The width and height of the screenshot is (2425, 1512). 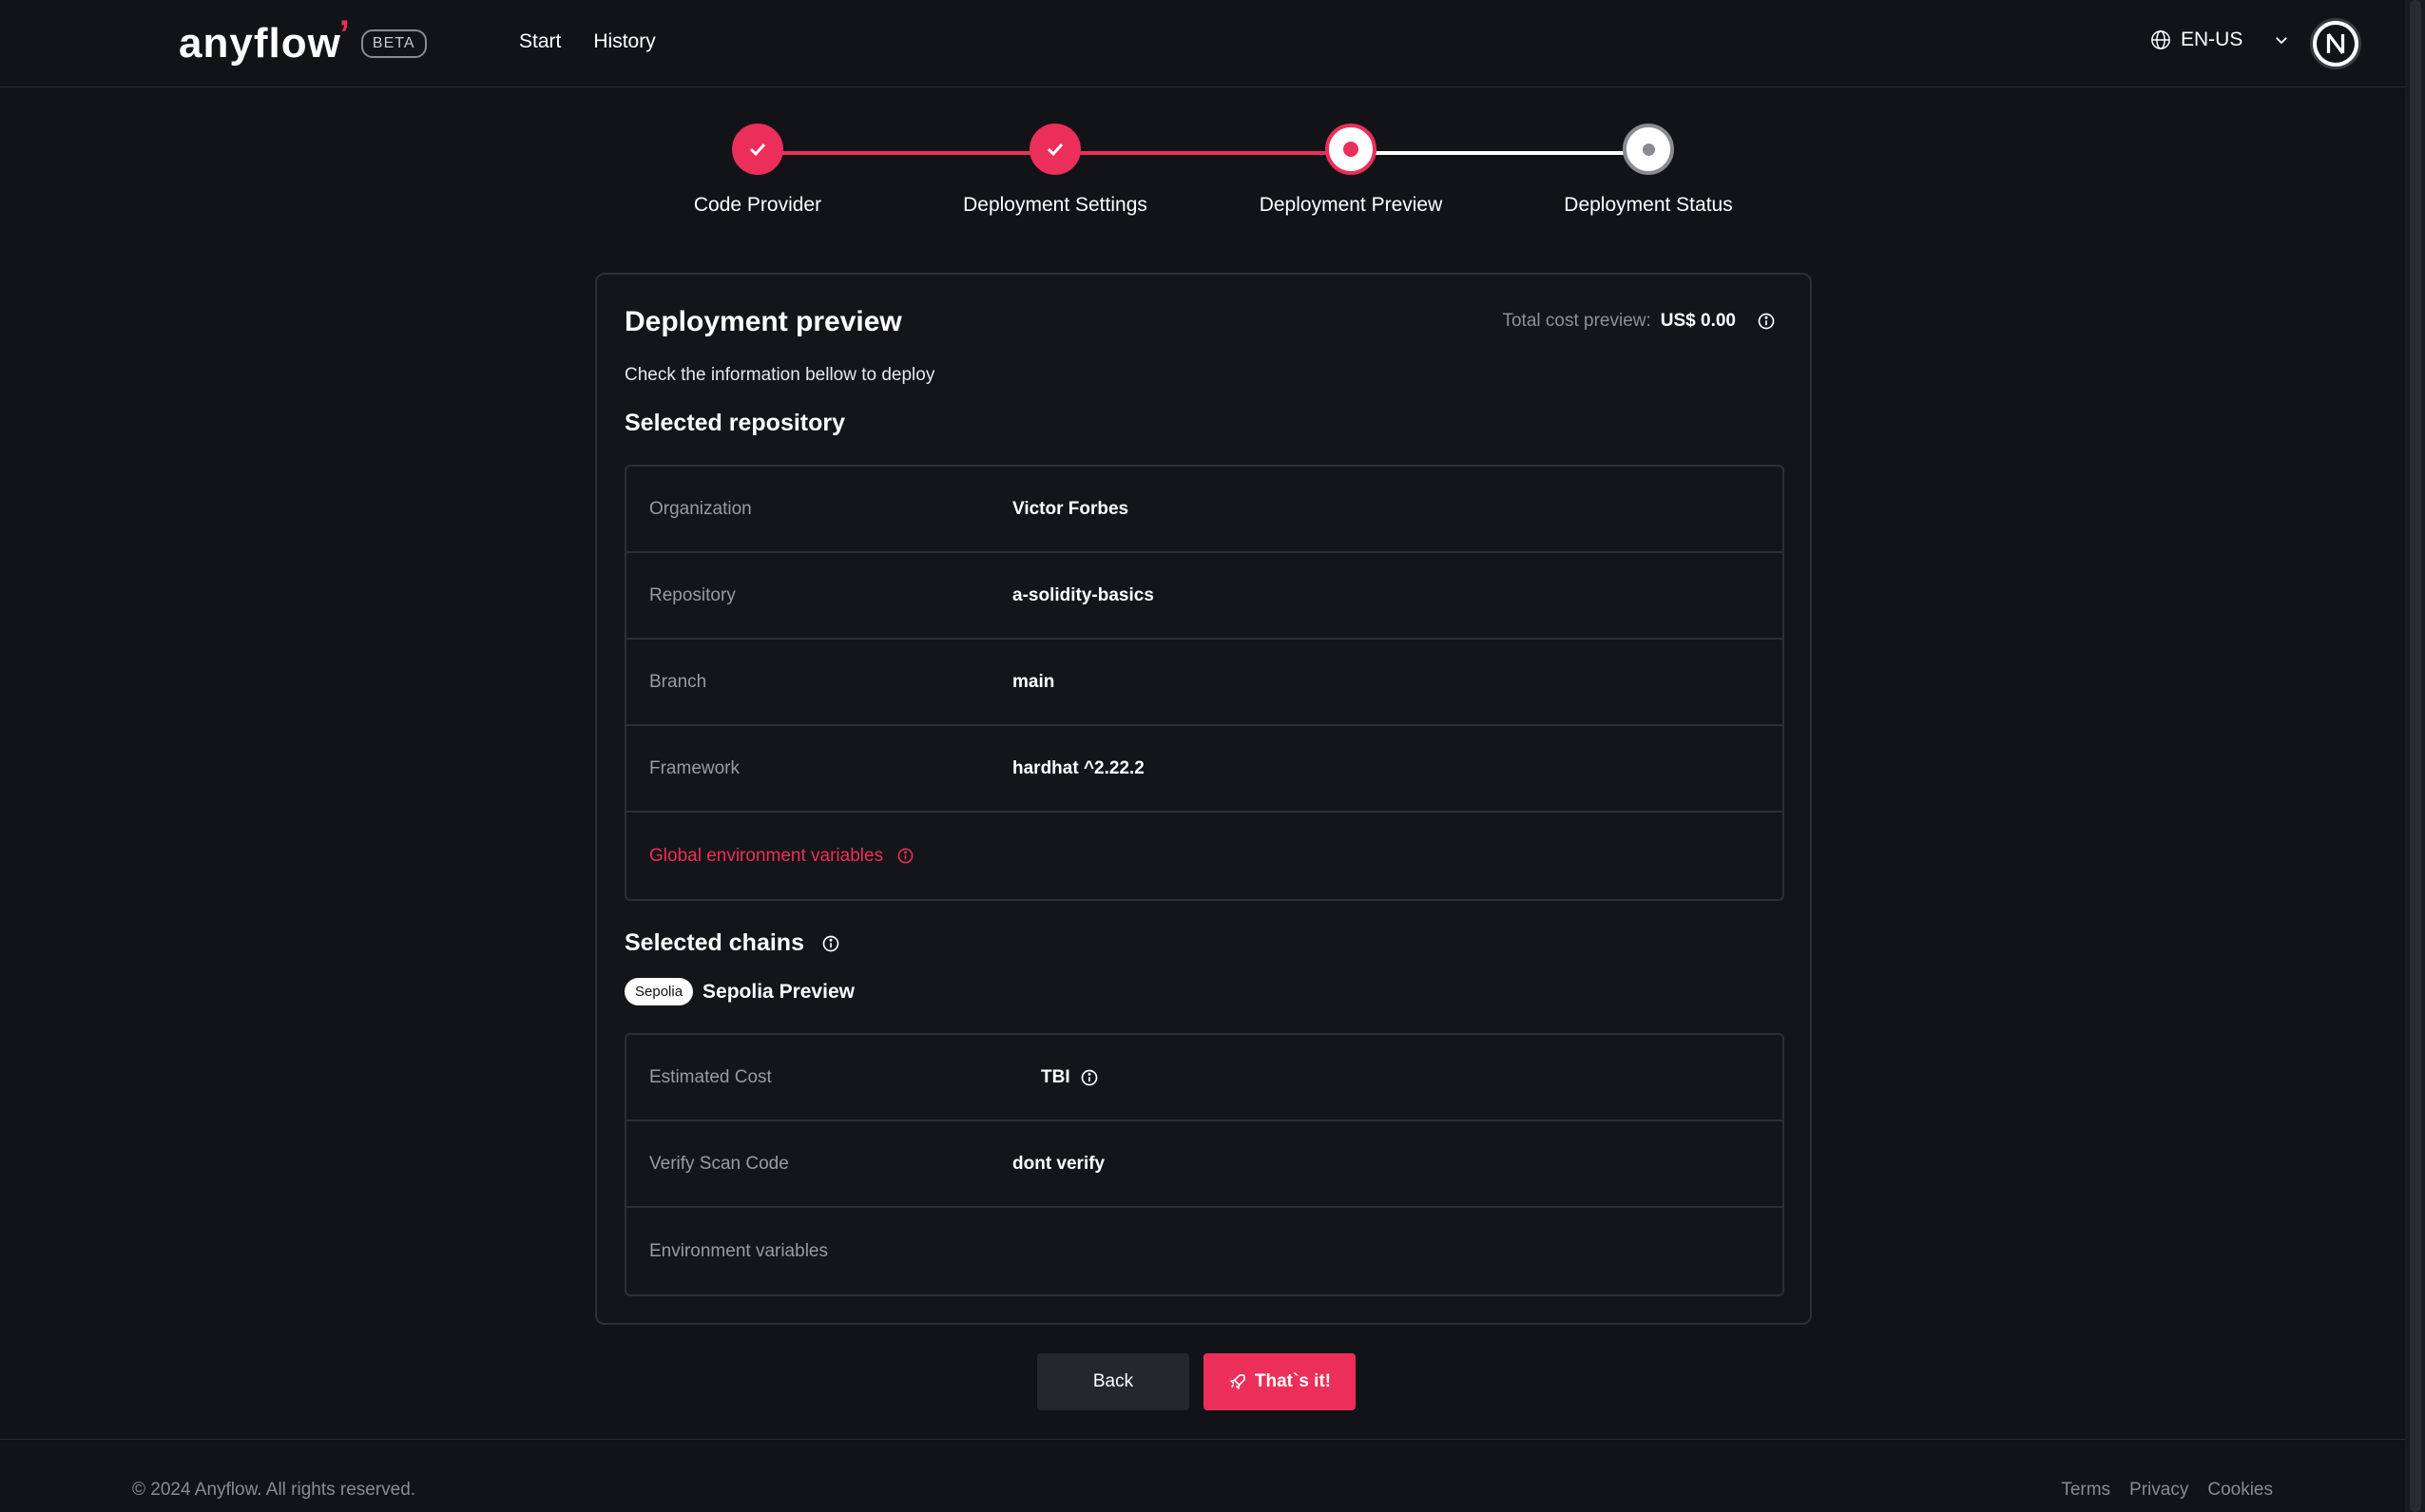 What do you see at coordinates (260, 43) in the screenshot?
I see `logo-text: anyflow` at bounding box center [260, 43].